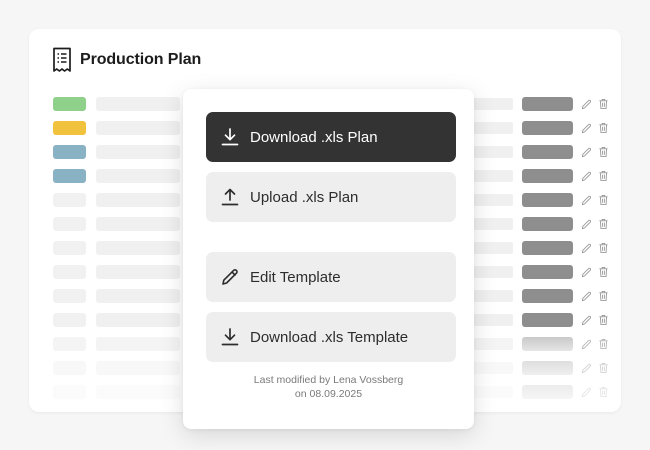  I want to click on upload-plan-button: Upload .xls Plan, so click(331, 197).